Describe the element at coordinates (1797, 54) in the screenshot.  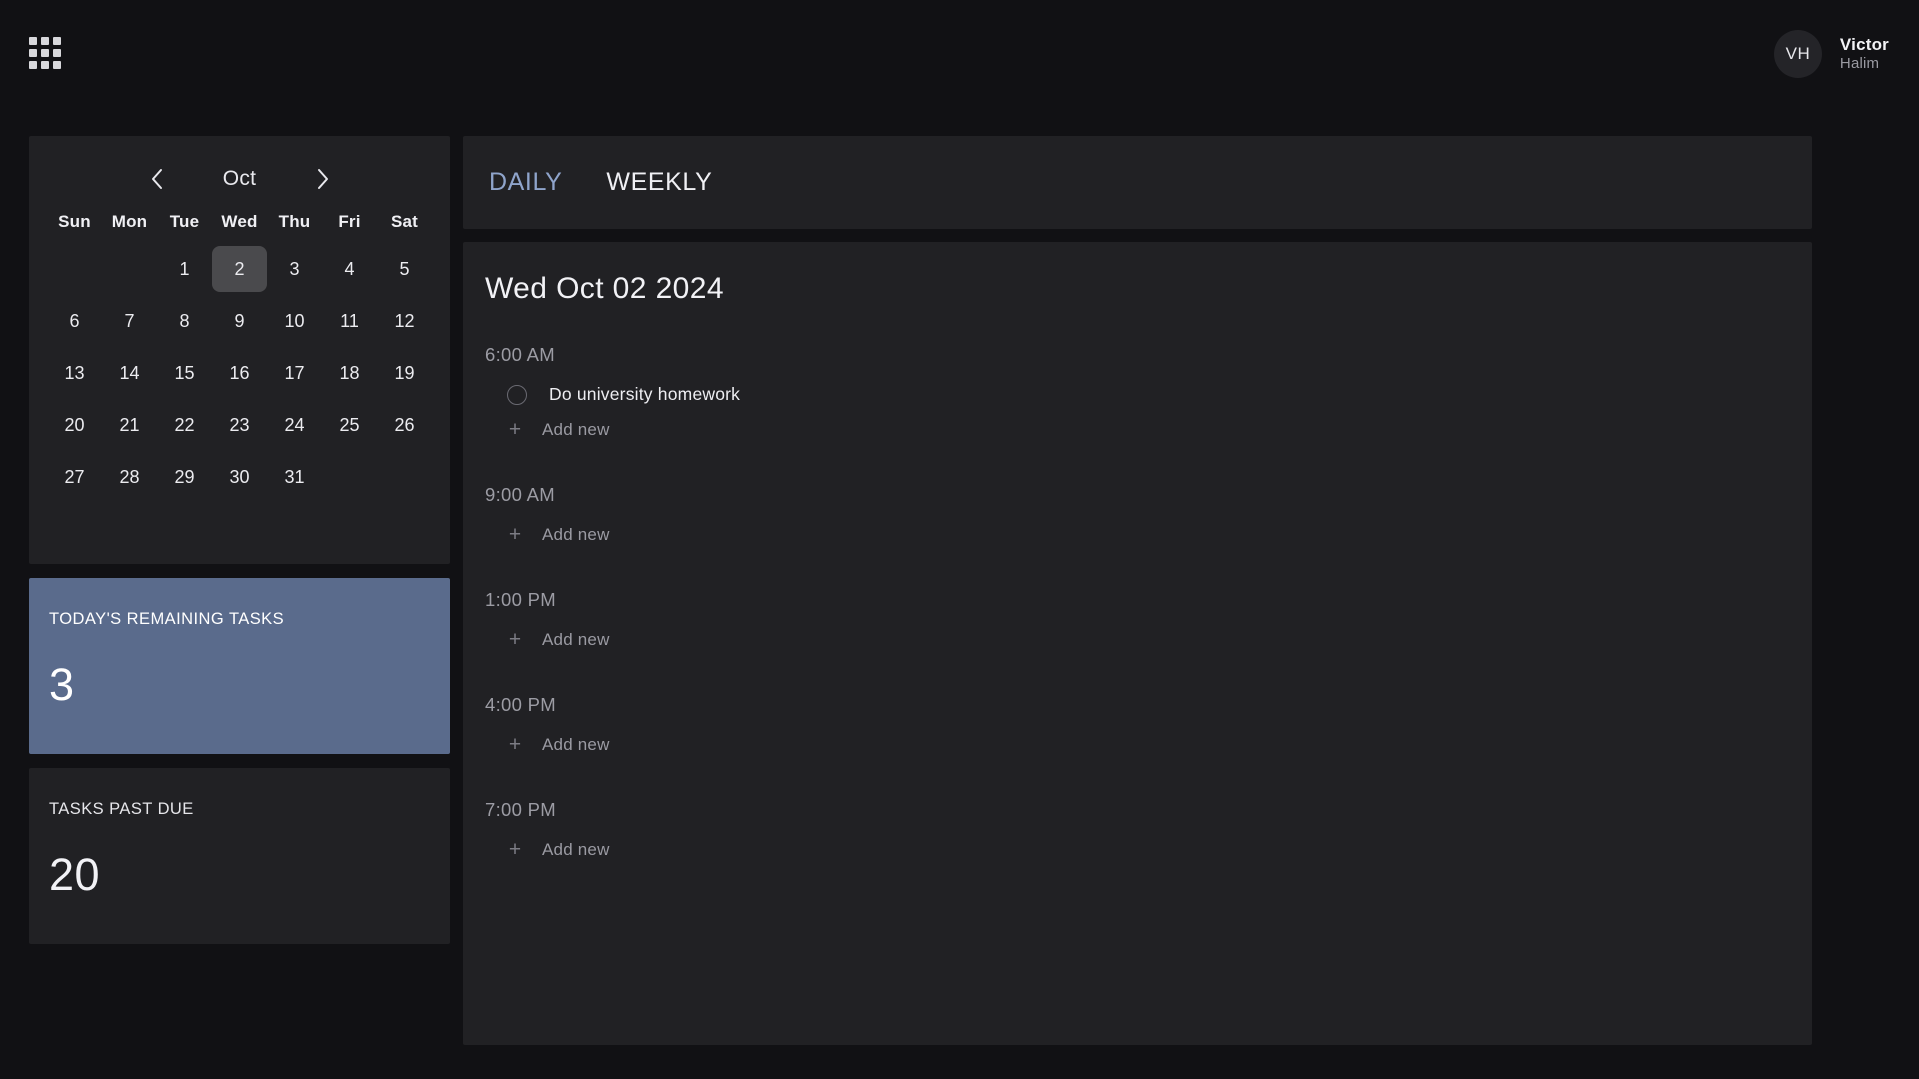
I see `avatar: VH` at that location.